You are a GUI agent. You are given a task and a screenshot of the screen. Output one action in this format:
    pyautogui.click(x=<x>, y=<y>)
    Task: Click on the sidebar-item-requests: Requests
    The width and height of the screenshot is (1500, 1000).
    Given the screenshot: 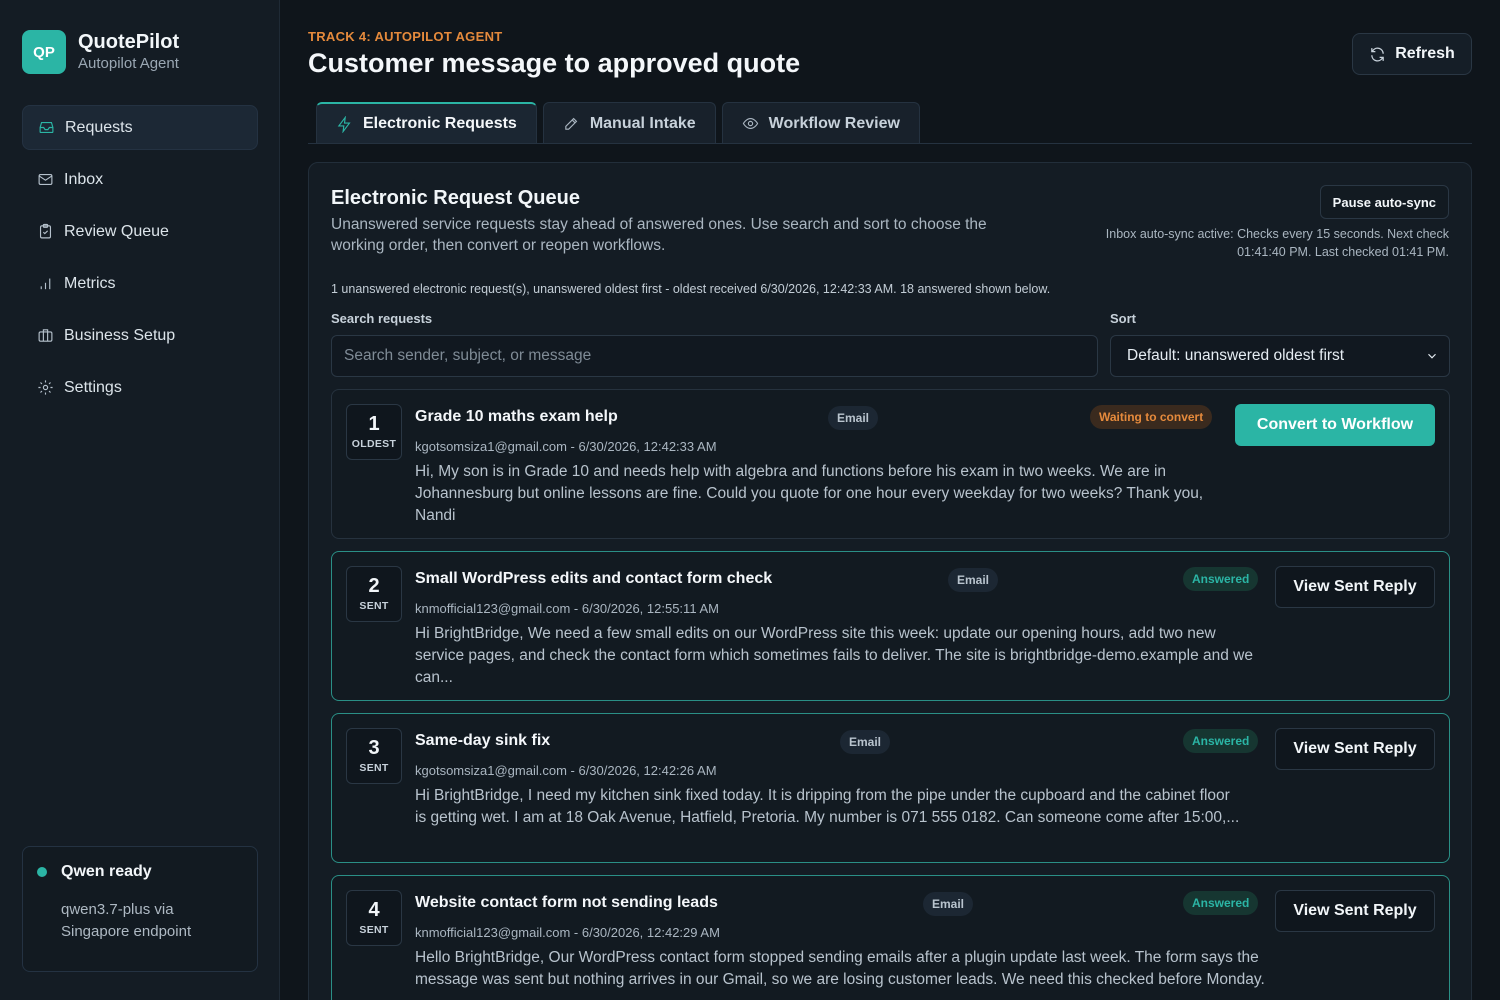 What is the action you would take?
    pyautogui.click(x=140, y=127)
    